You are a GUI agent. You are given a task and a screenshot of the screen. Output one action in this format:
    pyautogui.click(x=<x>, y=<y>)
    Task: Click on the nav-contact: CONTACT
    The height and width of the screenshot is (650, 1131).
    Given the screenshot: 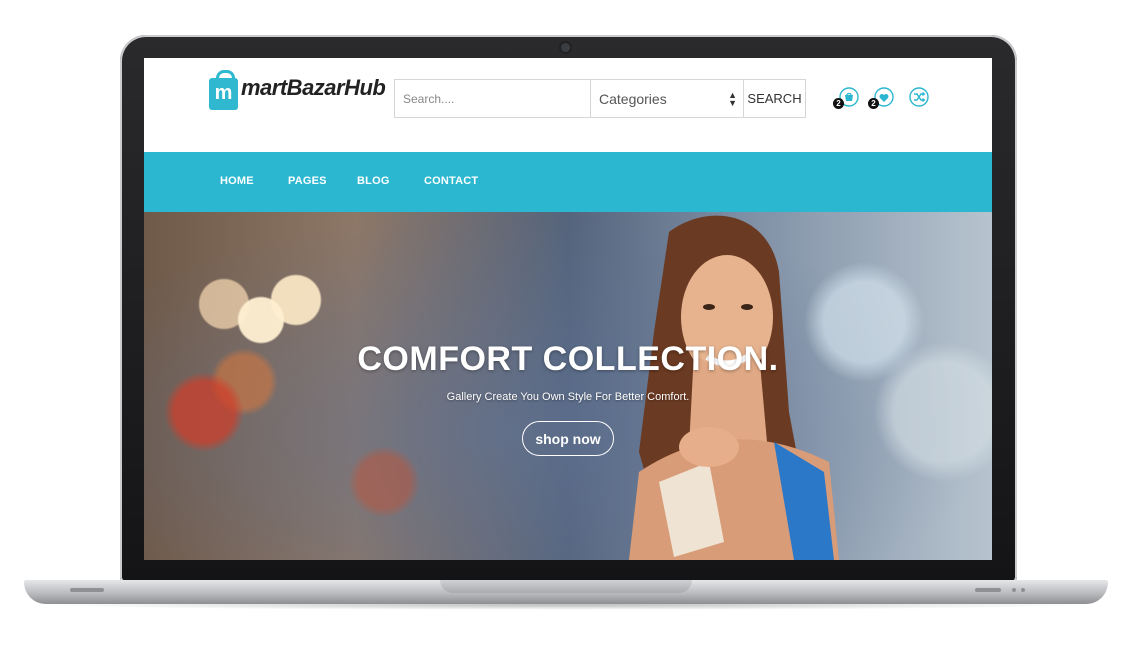 What is the action you would take?
    pyautogui.click(x=451, y=181)
    